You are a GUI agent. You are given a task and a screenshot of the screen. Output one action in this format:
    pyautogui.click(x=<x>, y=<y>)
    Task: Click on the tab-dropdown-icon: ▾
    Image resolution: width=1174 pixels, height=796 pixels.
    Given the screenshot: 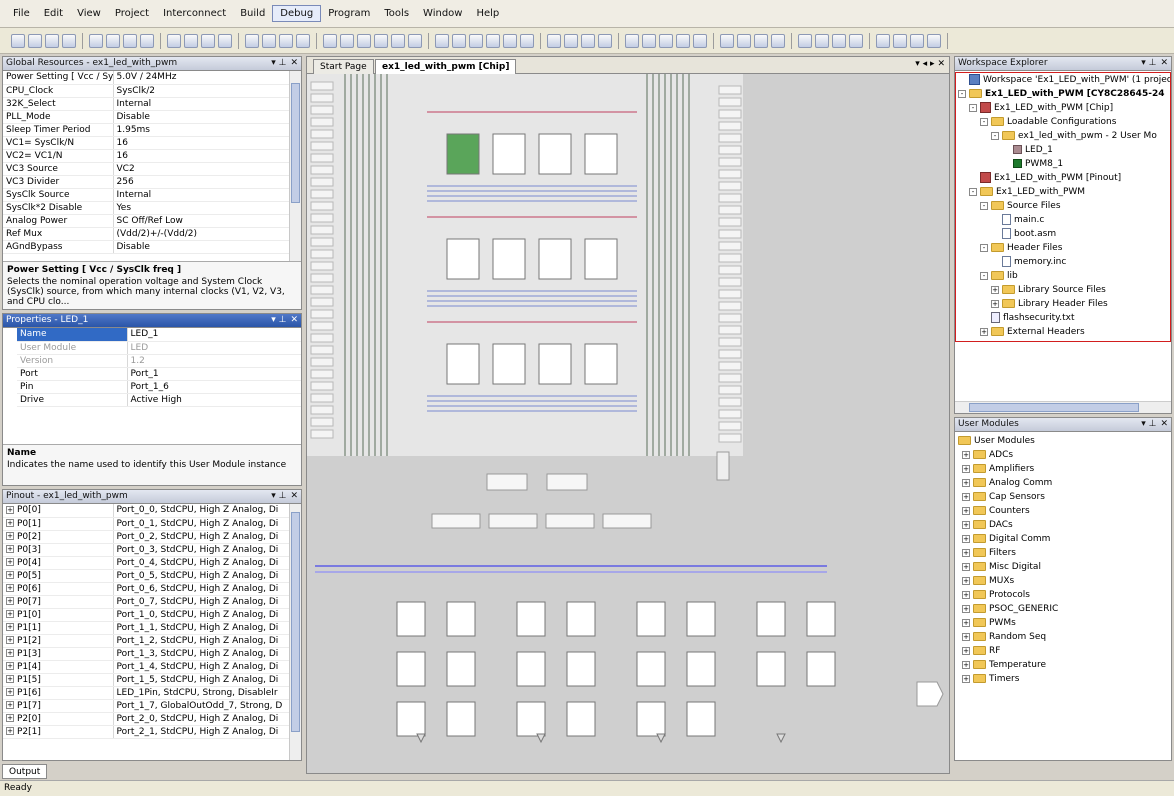 What is the action you would take?
    pyautogui.click(x=917, y=64)
    